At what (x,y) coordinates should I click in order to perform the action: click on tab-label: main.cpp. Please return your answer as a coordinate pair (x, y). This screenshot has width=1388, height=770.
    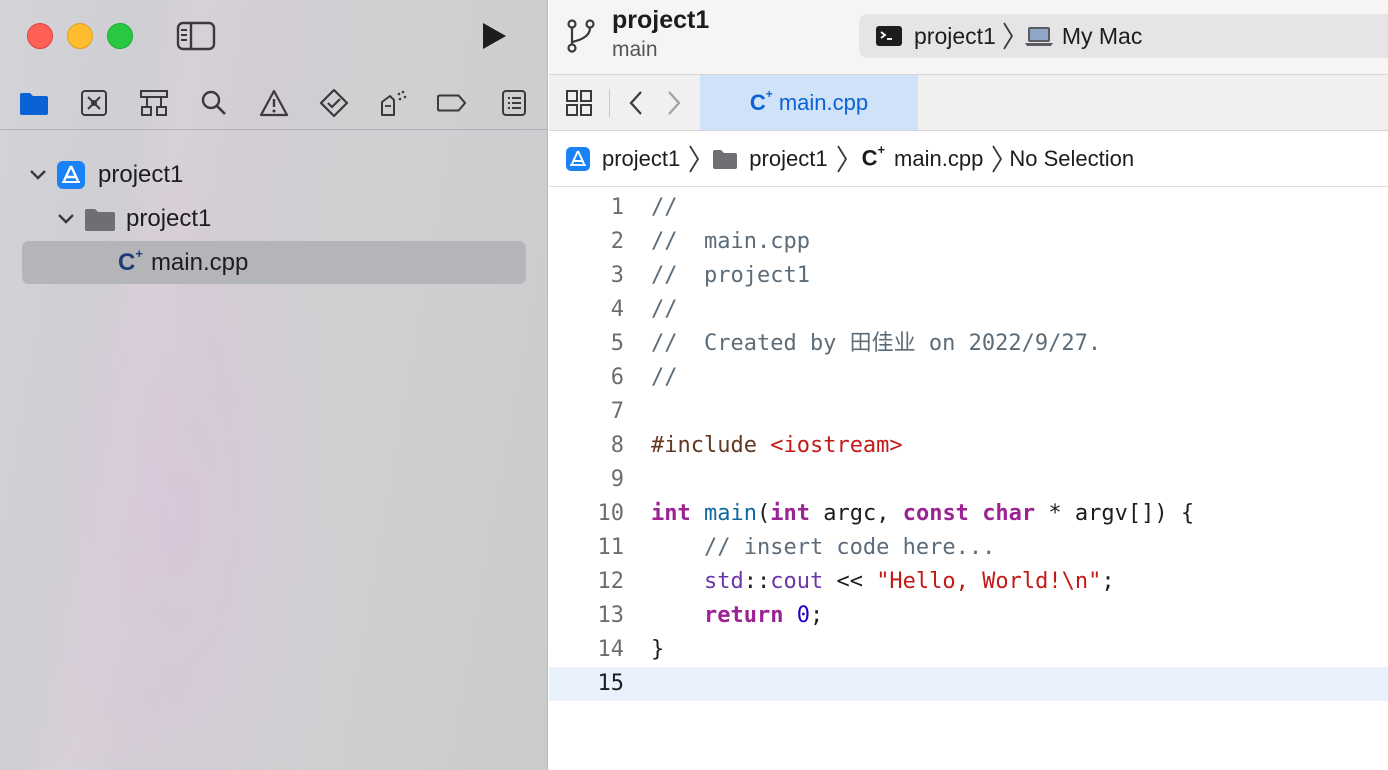
    Looking at the image, I should click on (823, 102).